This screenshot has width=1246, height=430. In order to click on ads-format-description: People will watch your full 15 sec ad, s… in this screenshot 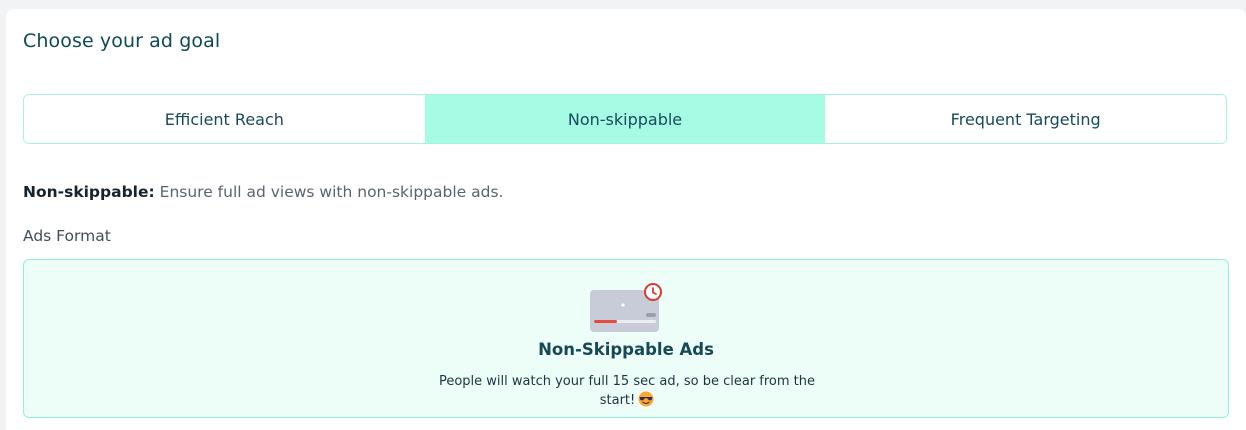, I will do `click(627, 391)`.